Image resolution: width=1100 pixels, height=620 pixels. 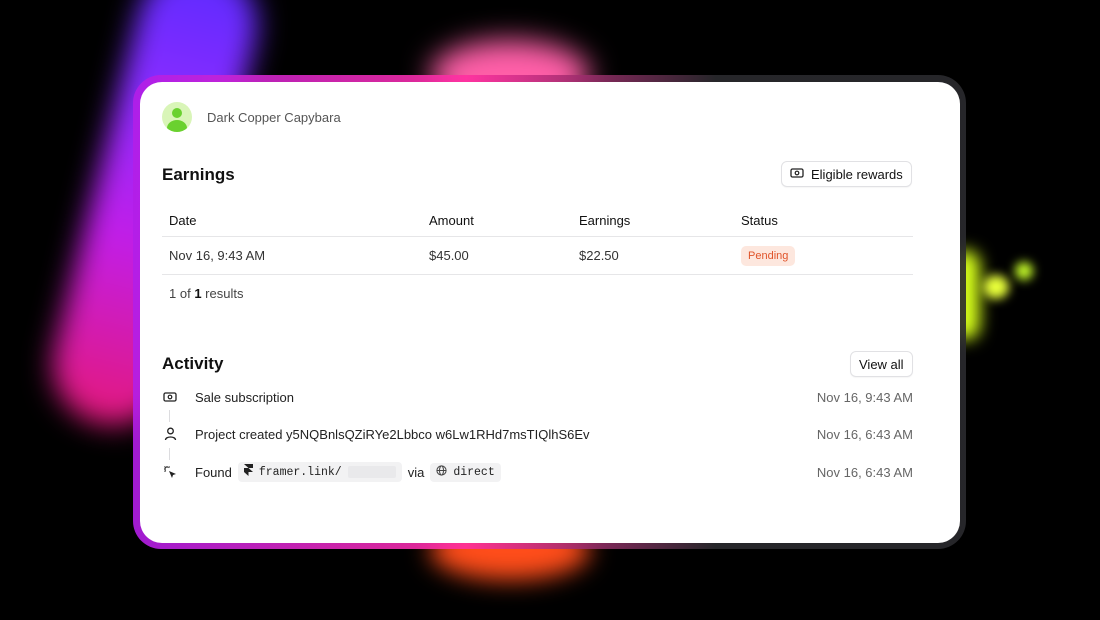 I want to click on cell-date: Nov 16, 9:43 AM, so click(x=217, y=255).